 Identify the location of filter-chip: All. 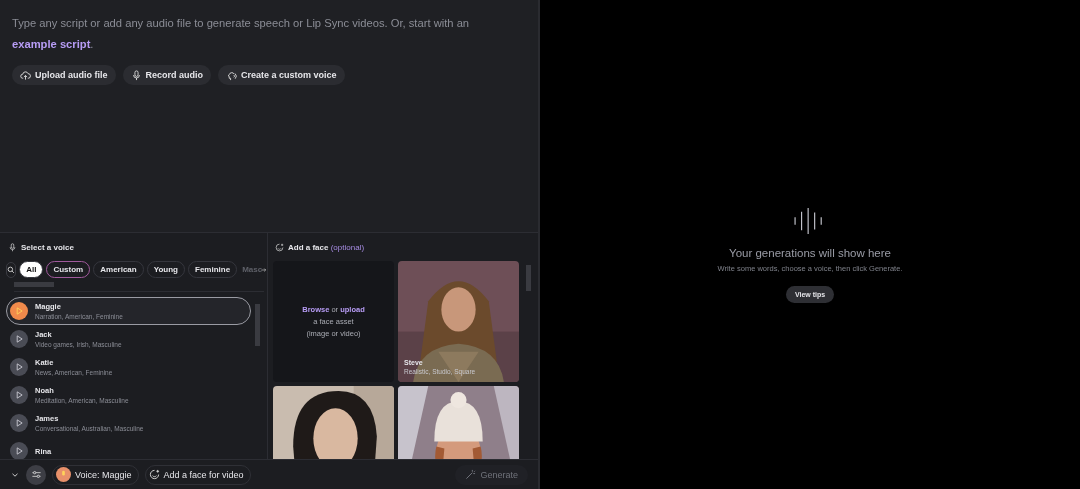
(31, 269).